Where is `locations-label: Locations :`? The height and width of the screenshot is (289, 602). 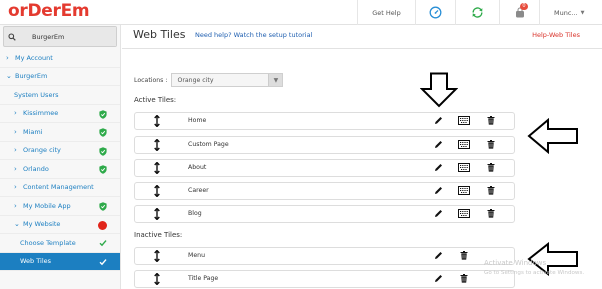 locations-label: Locations : is located at coordinates (151, 80).